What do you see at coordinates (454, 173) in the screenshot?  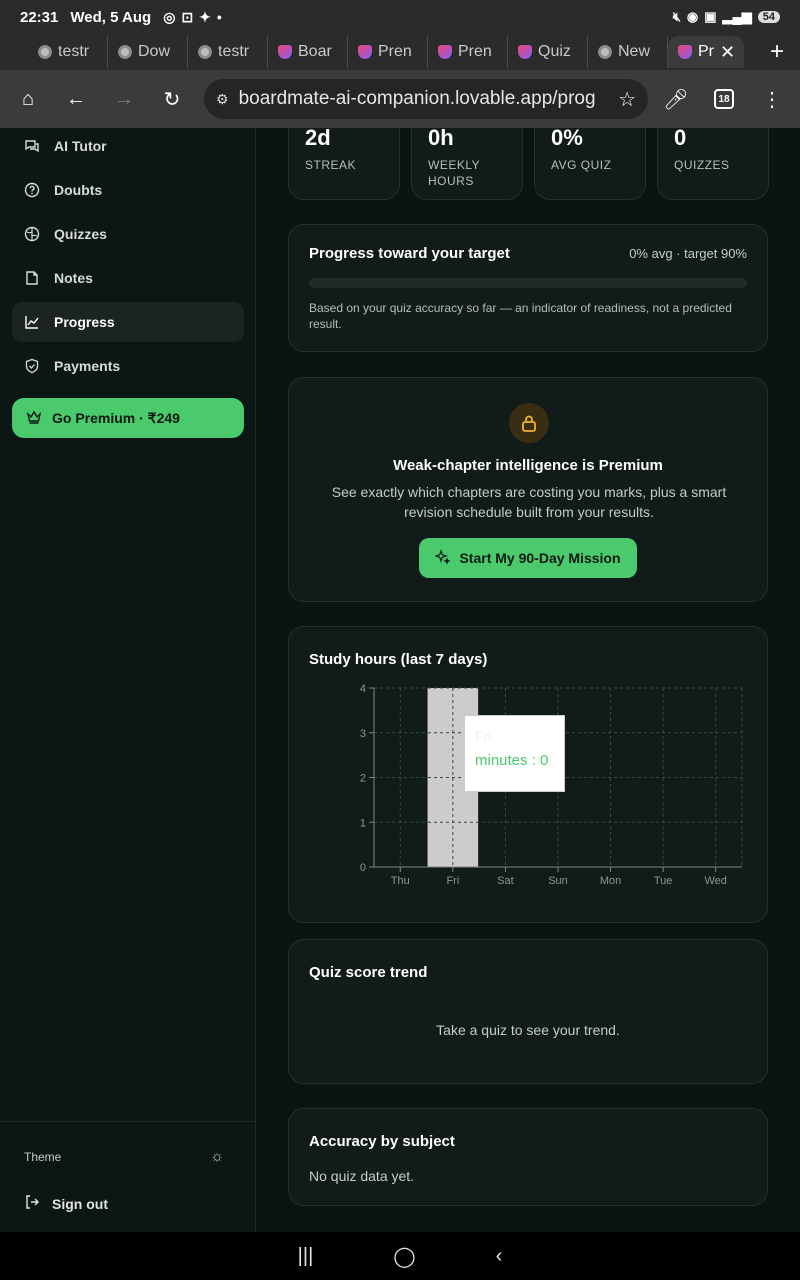 I see `stat-label: WEEKLY HOURS` at bounding box center [454, 173].